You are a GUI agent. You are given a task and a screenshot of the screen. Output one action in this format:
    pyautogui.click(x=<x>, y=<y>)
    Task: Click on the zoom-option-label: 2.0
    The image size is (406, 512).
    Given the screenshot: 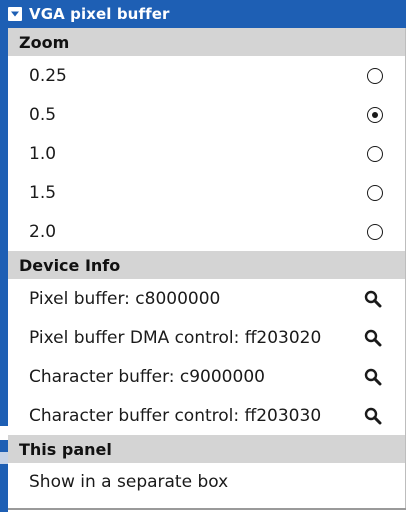 What is the action you would take?
    pyautogui.click(x=43, y=231)
    